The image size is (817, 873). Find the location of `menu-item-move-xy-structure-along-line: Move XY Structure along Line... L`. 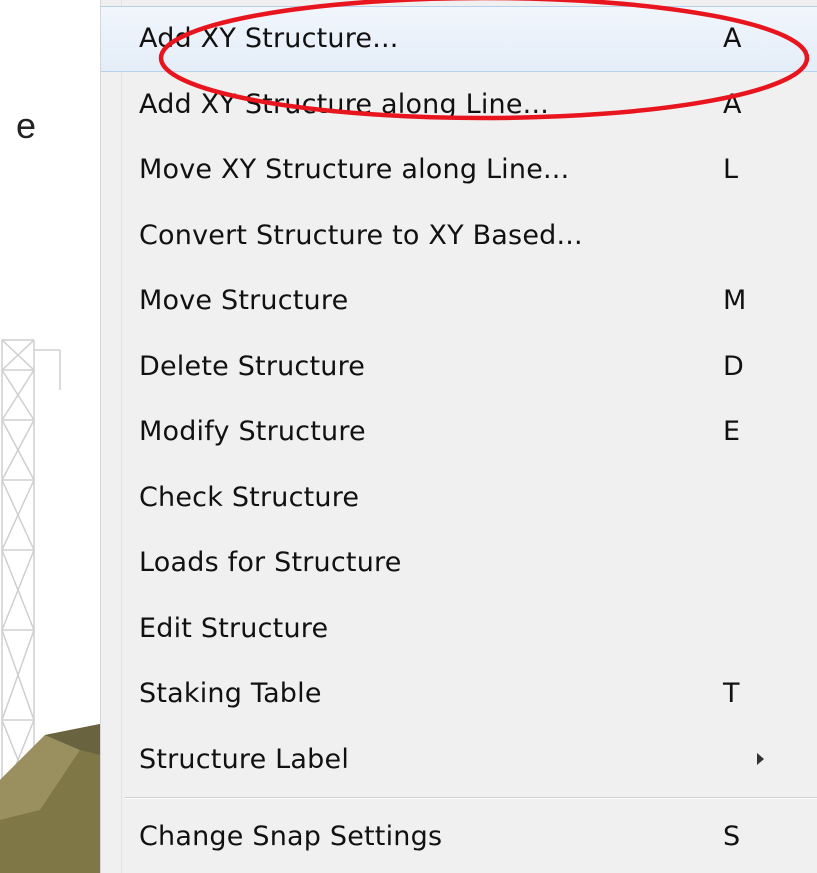

menu-item-move-xy-structure-along-line: Move XY Structure along Line... L is located at coordinates (459, 170).